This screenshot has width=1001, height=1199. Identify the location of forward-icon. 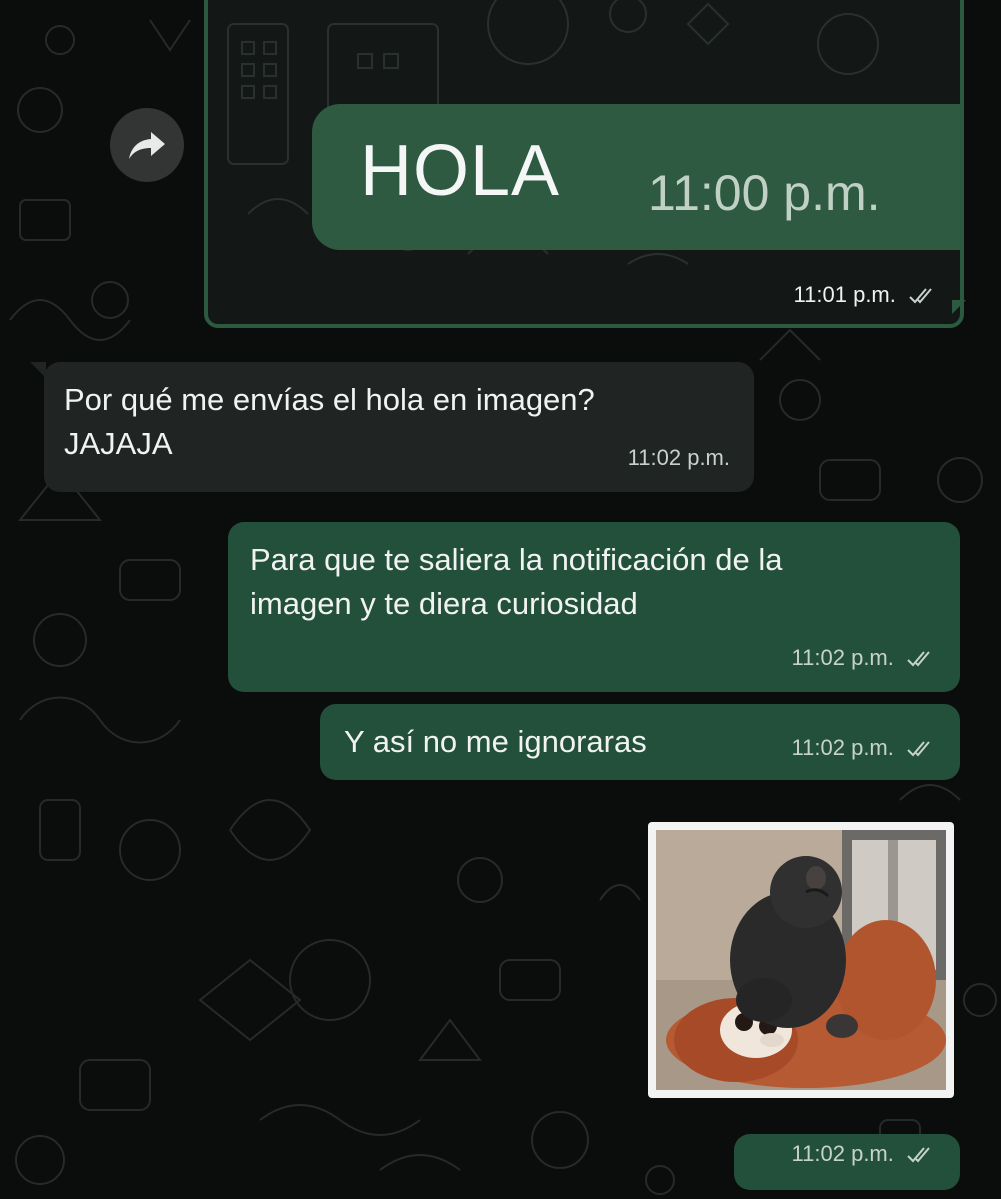
(147, 145).